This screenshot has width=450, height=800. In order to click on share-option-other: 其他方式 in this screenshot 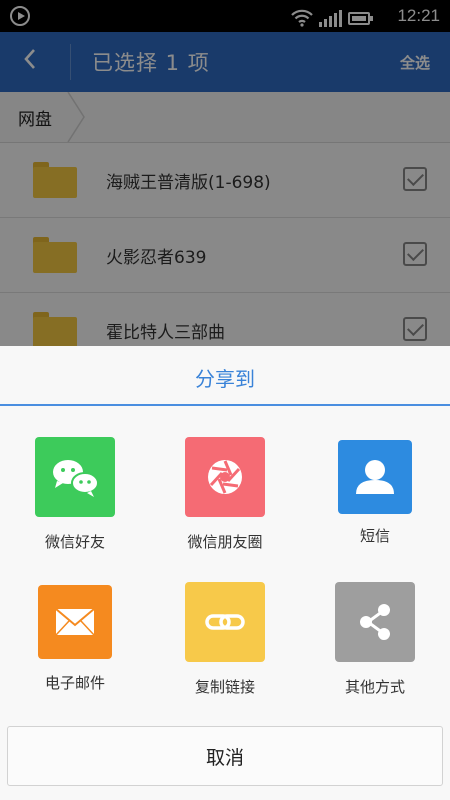, I will do `click(375, 639)`.